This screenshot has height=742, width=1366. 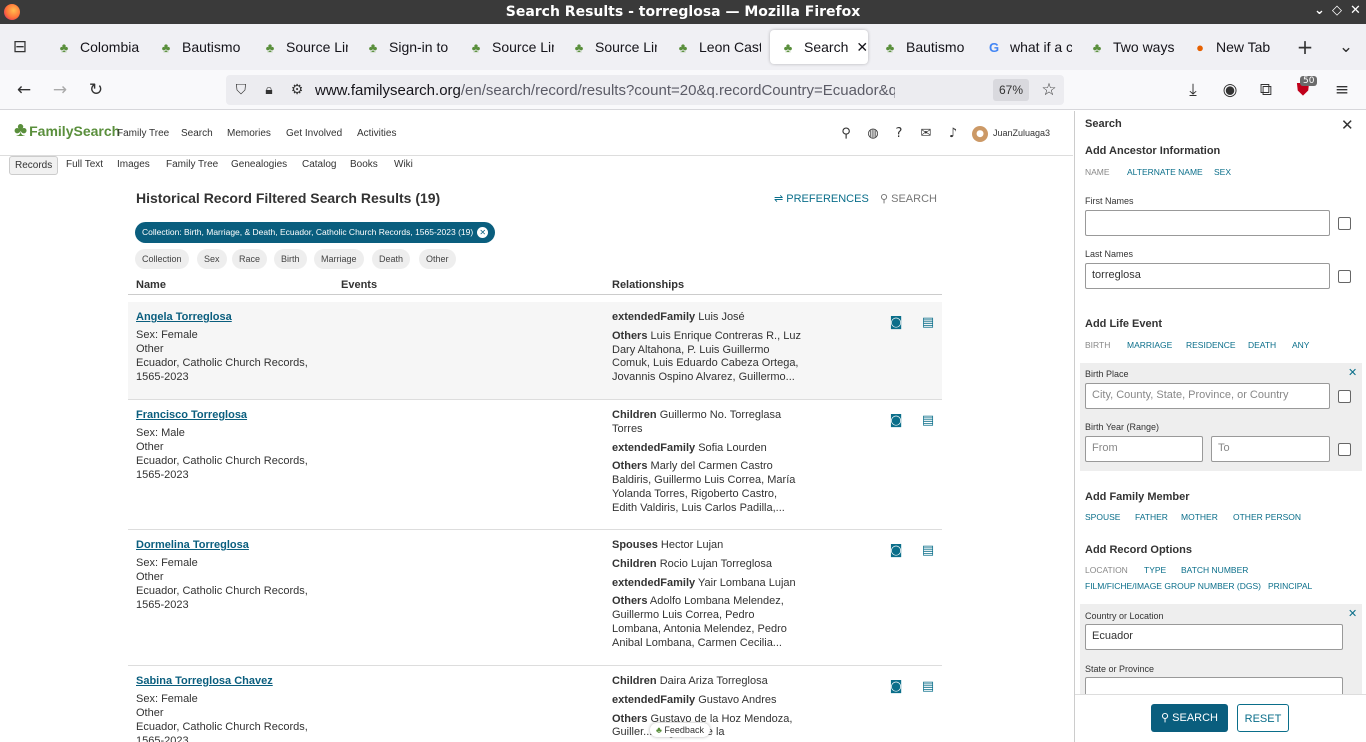 What do you see at coordinates (1193, 90) in the screenshot?
I see `downloads-icon: ⤓` at bounding box center [1193, 90].